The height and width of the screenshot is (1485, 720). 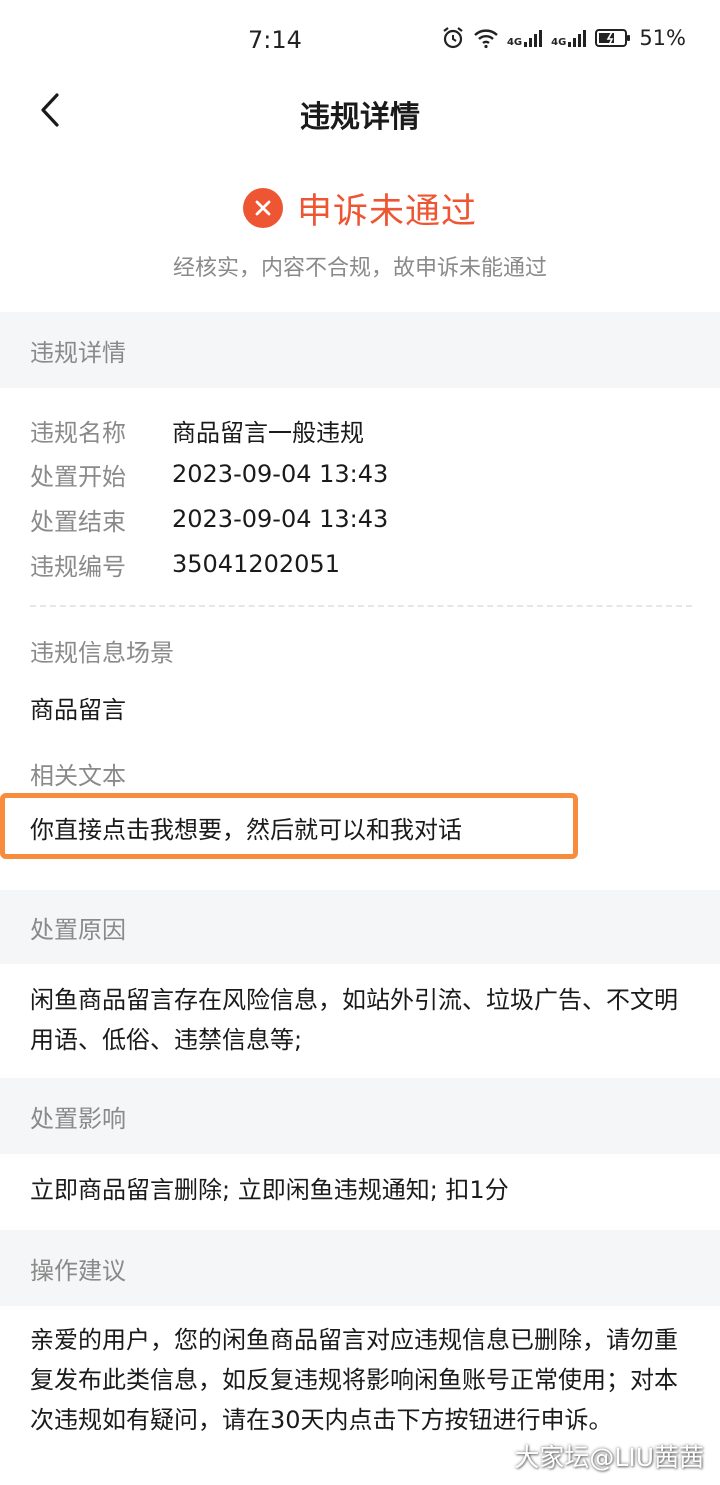 What do you see at coordinates (78, 566) in the screenshot?
I see `detail-label: 违规编号` at bounding box center [78, 566].